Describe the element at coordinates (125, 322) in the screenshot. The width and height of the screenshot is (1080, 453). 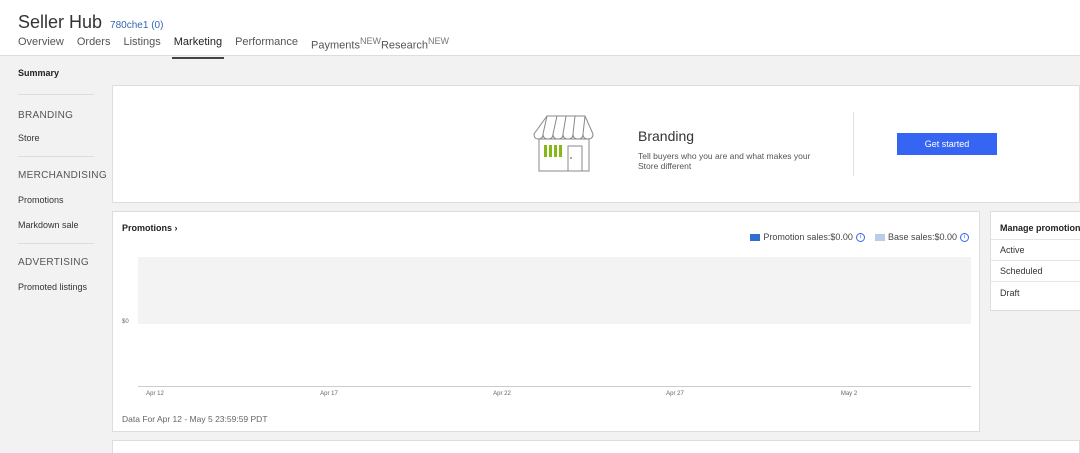
I see `y-tick-label: $0` at that location.